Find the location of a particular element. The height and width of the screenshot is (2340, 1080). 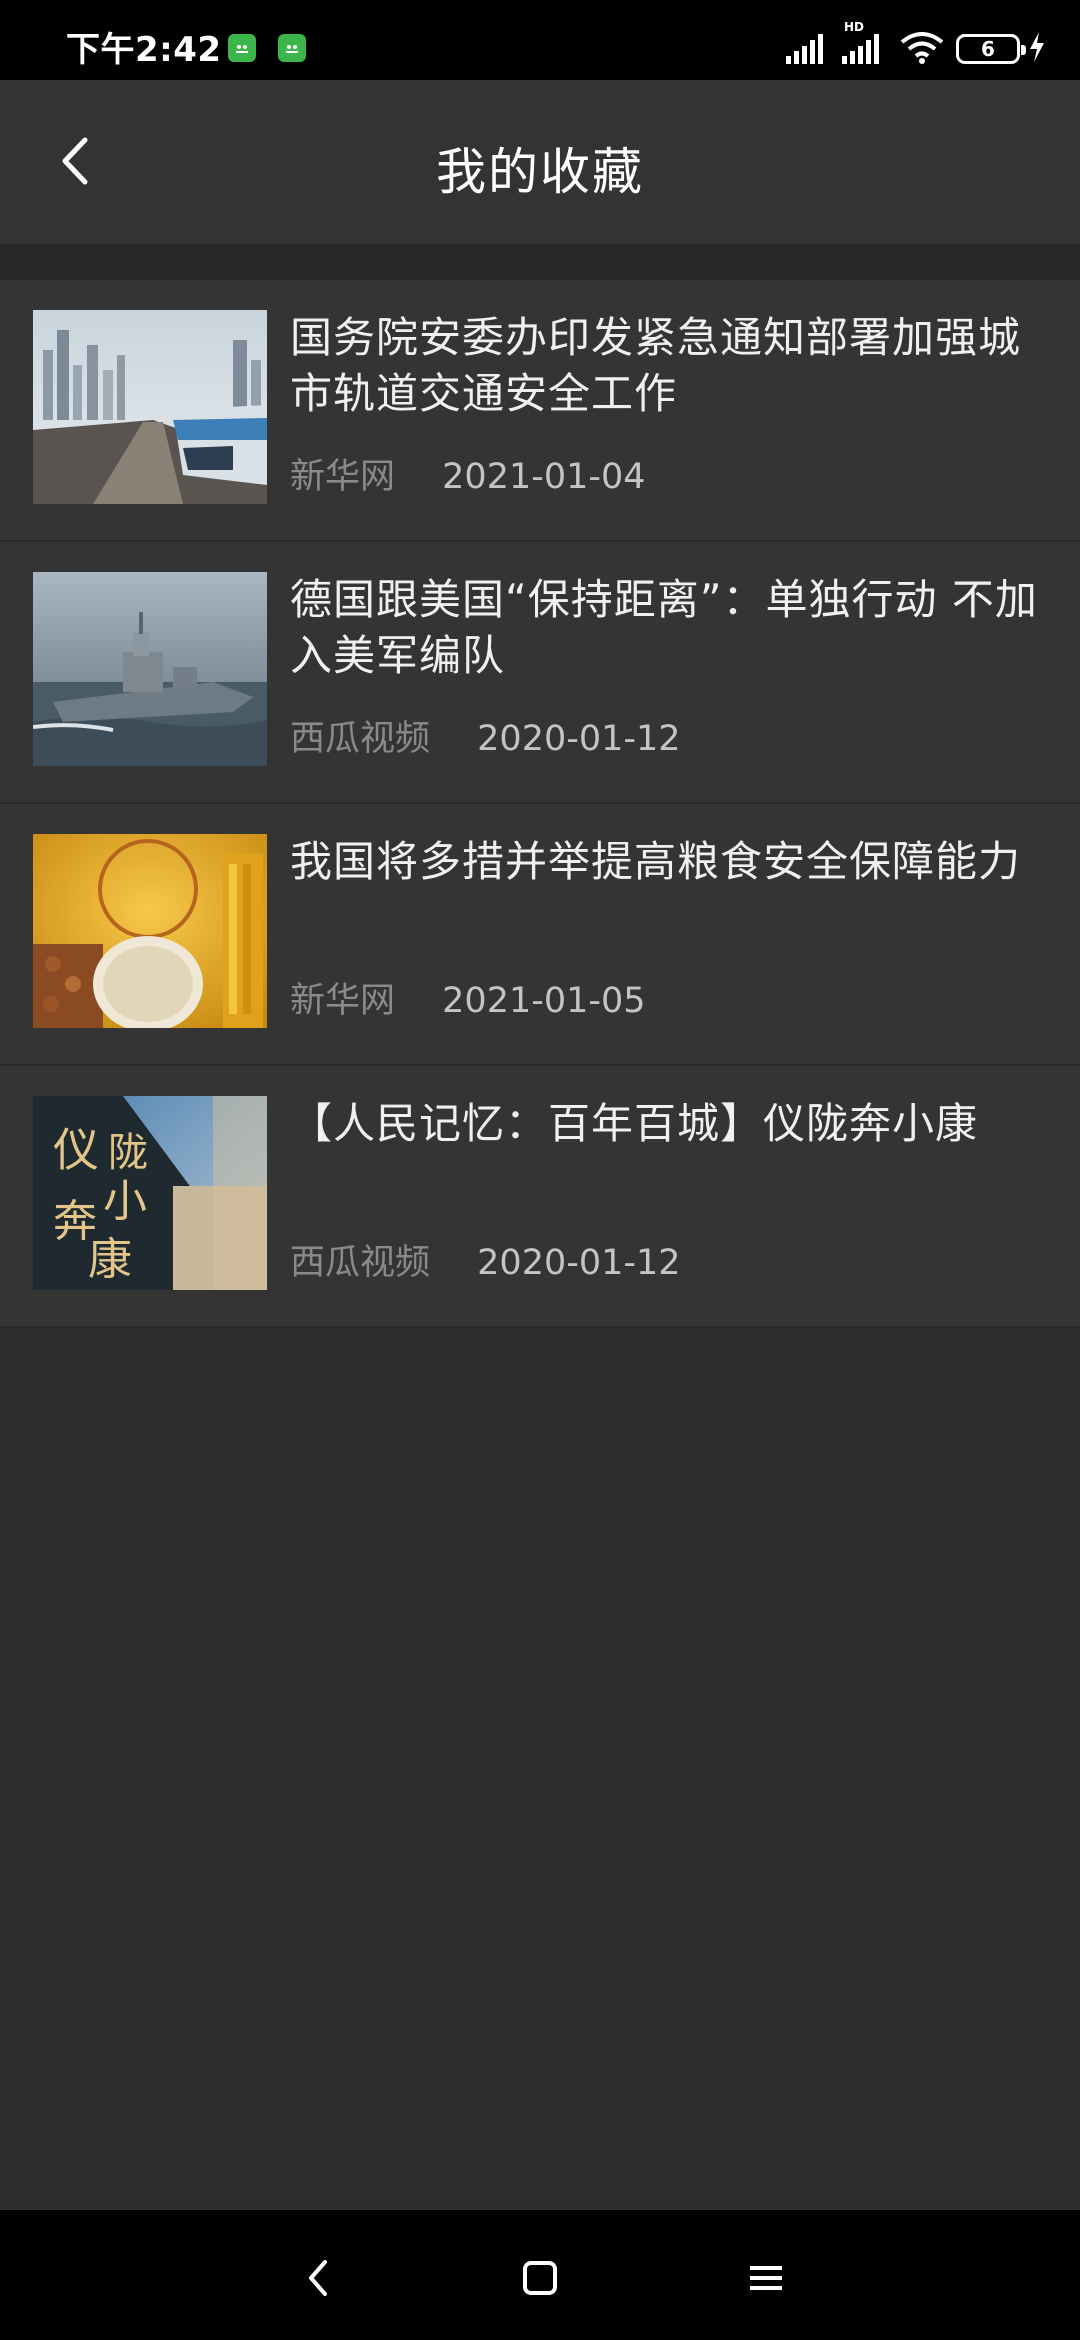

nav-back-icon is located at coordinates (318, 2278).